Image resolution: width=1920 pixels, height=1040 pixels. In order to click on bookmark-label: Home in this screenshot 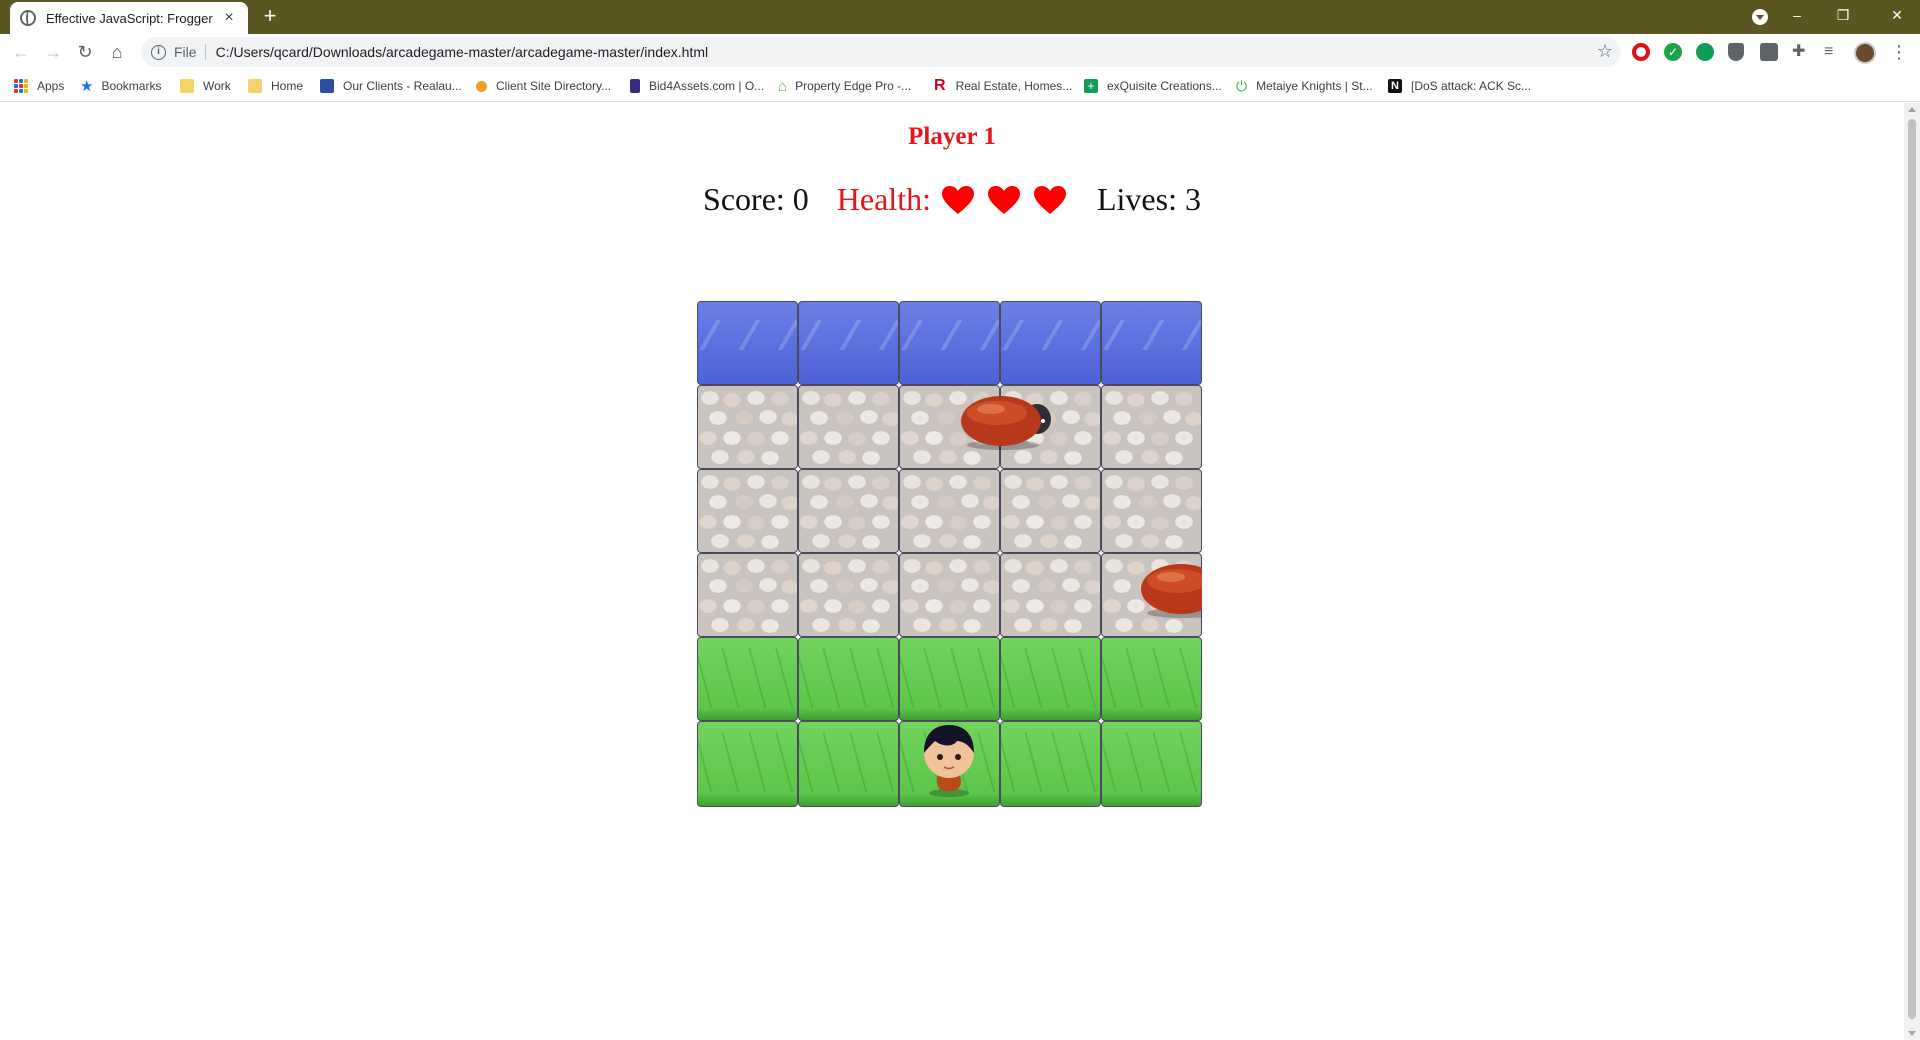, I will do `click(287, 86)`.